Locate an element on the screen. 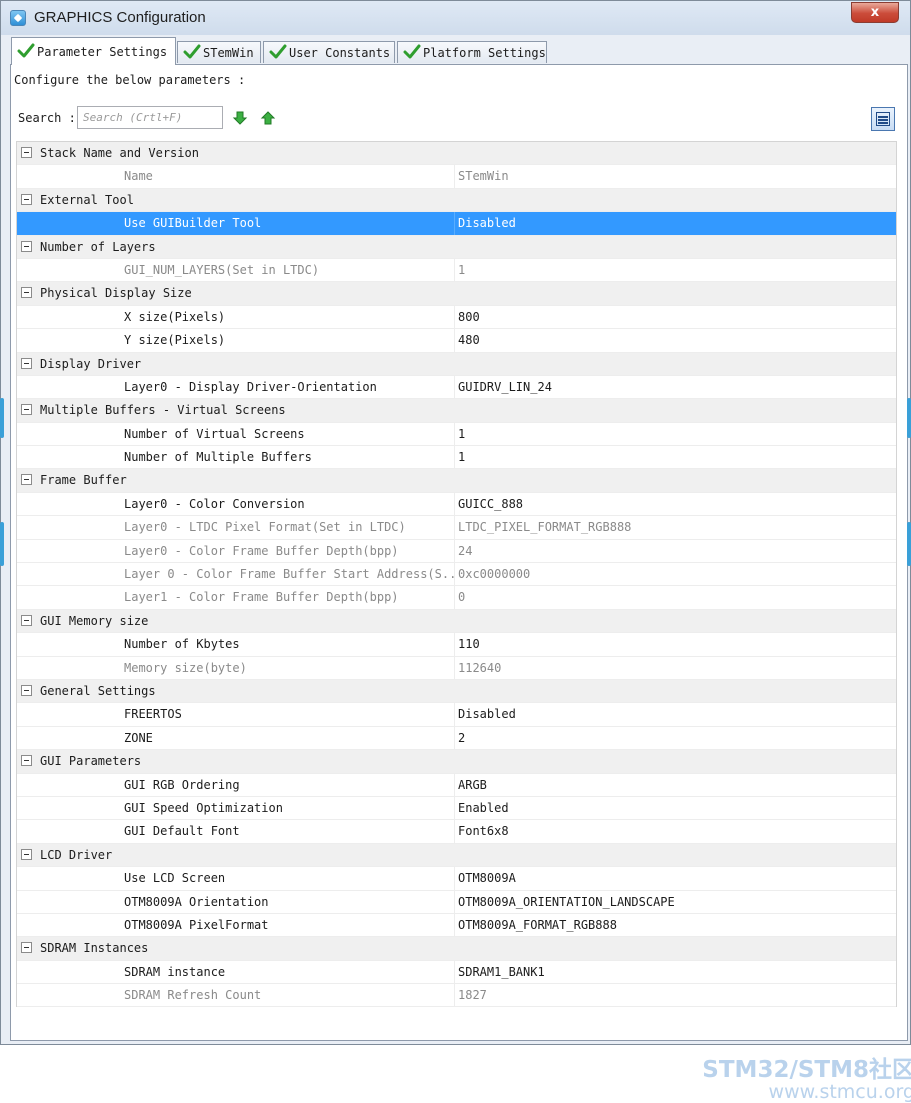  parameter-row: Layer0 - Color Conversion GUICC_888 is located at coordinates (456, 504).